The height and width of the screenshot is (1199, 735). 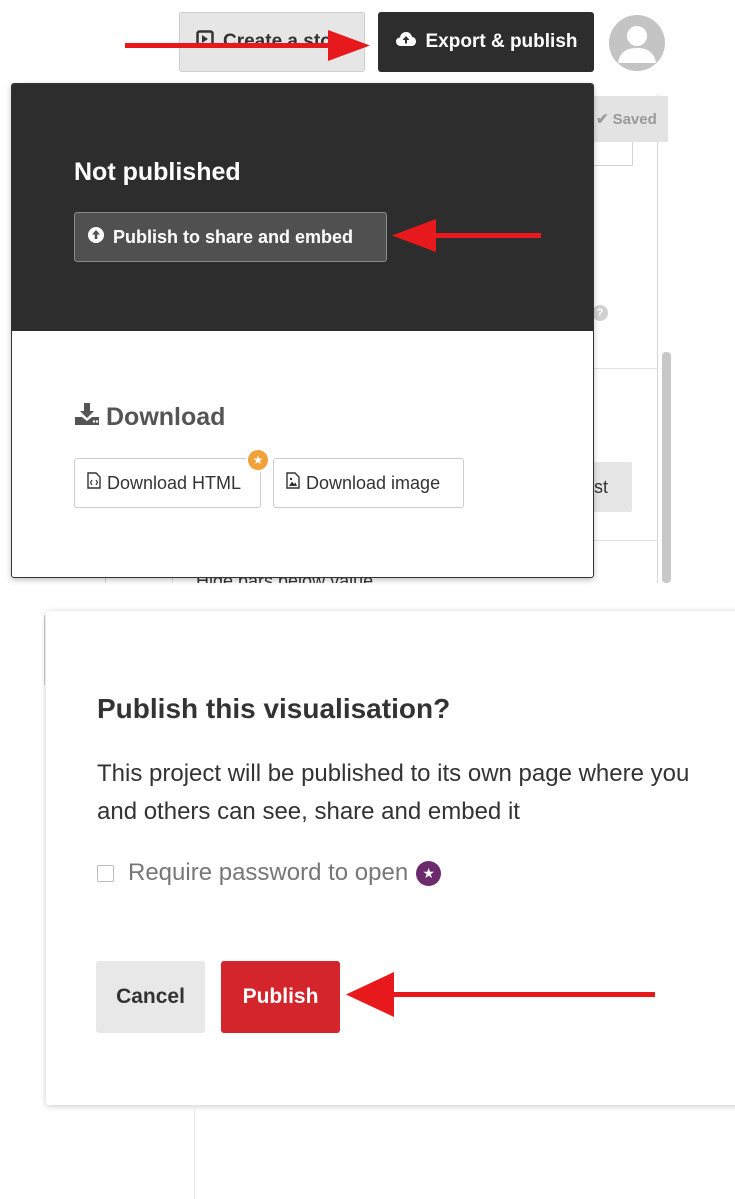 What do you see at coordinates (87, 417) in the screenshot?
I see `download-icon` at bounding box center [87, 417].